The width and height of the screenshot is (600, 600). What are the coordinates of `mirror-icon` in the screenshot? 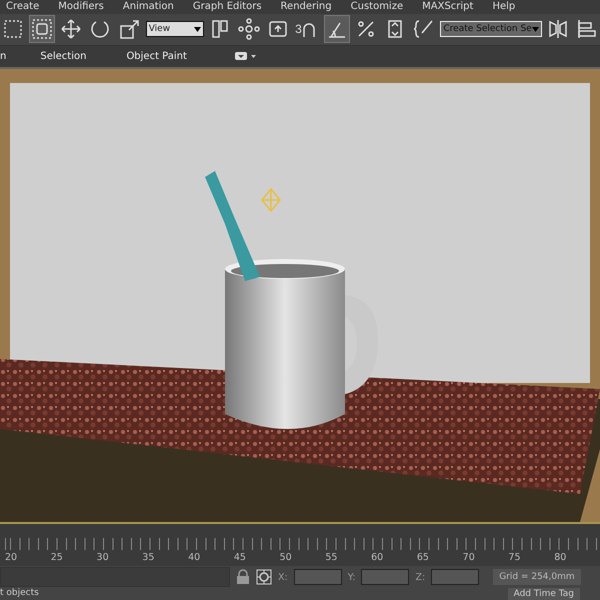 It's located at (557, 29).